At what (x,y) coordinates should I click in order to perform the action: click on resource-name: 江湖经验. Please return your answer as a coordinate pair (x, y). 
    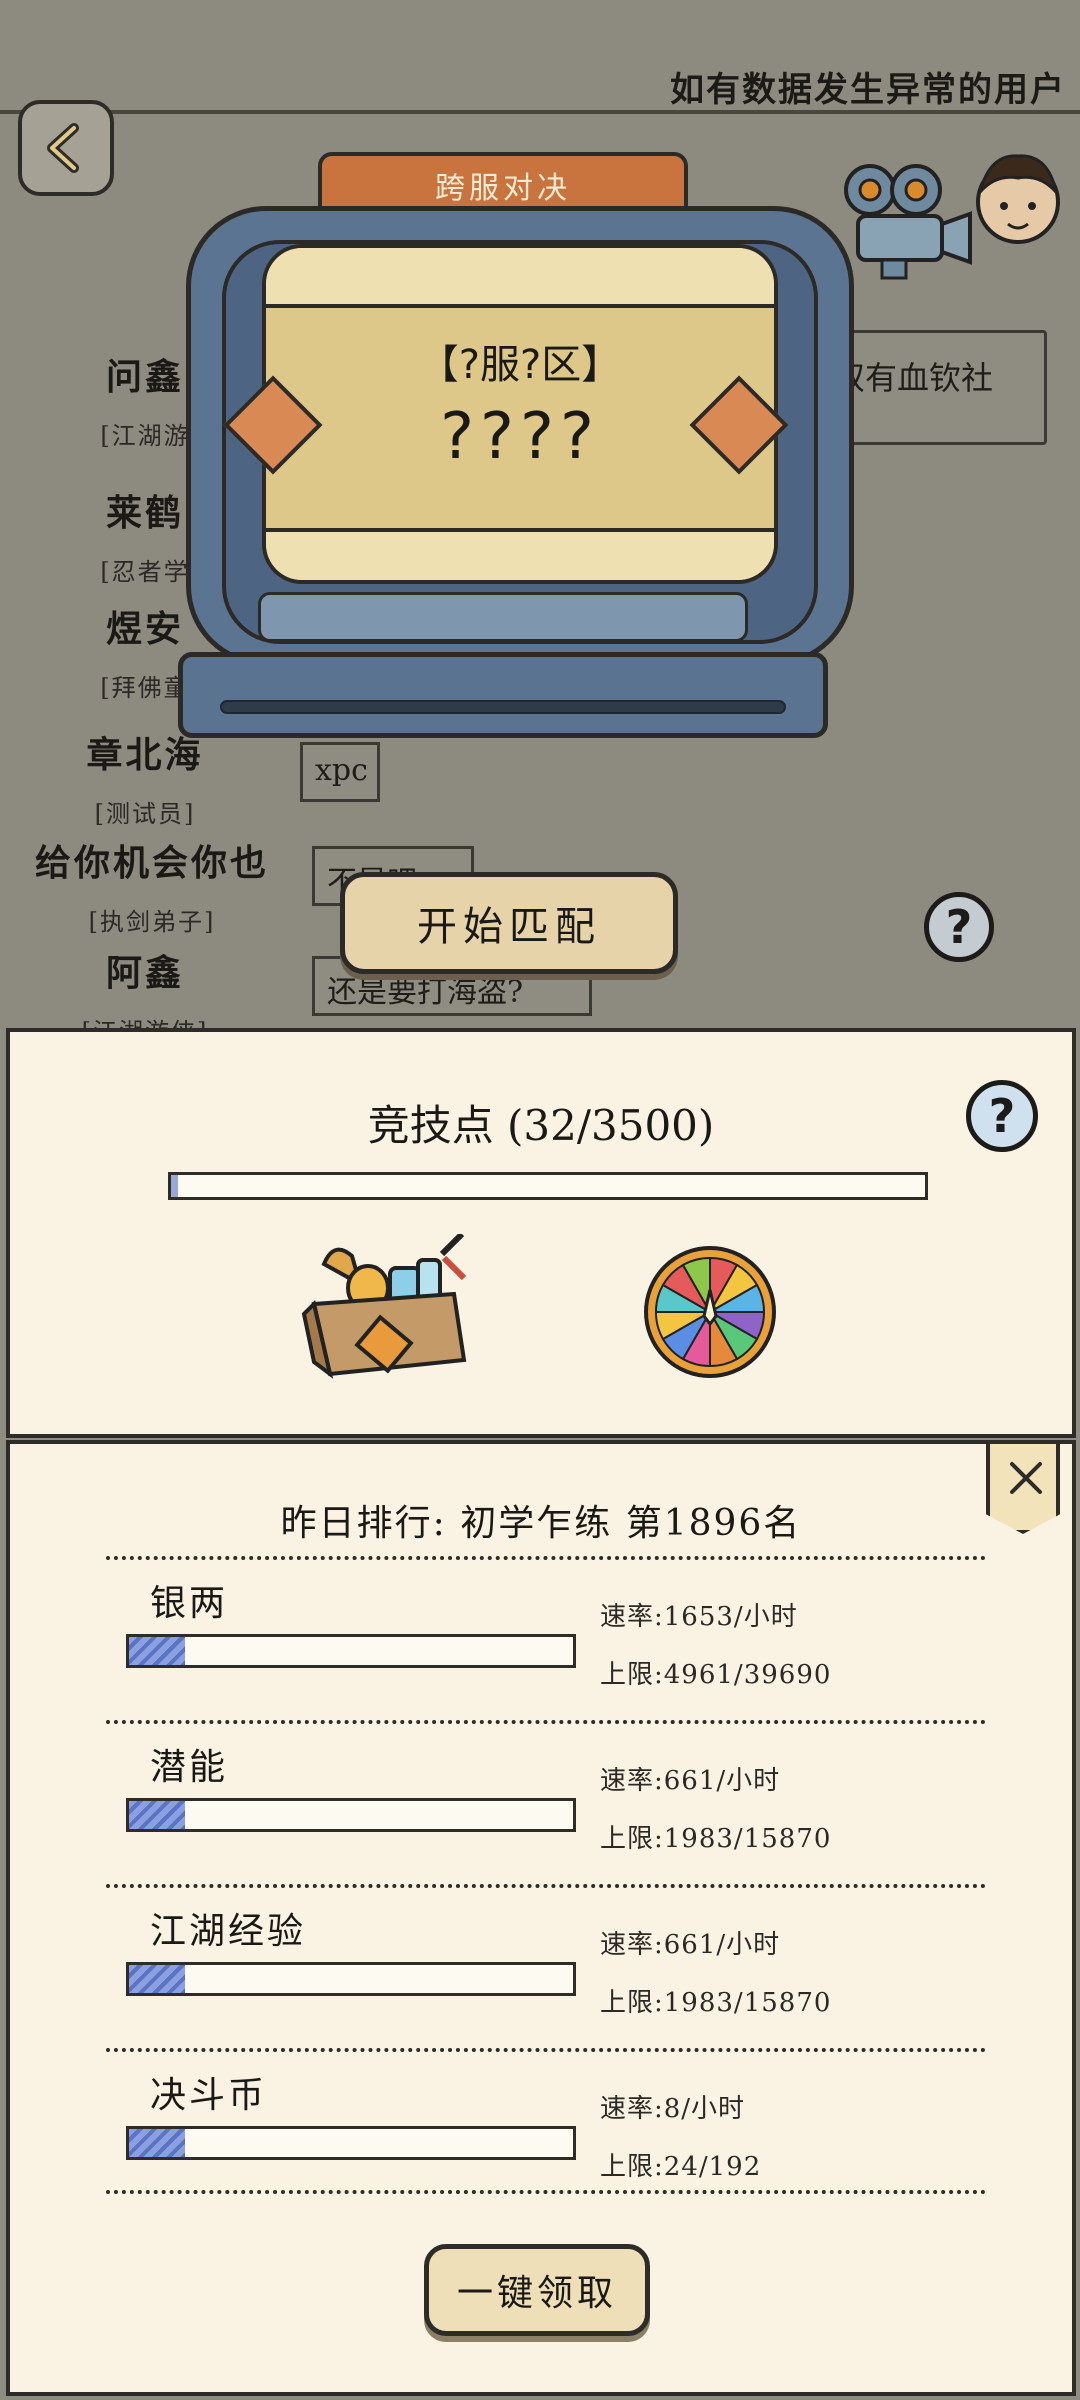
    Looking at the image, I should click on (228, 1931).